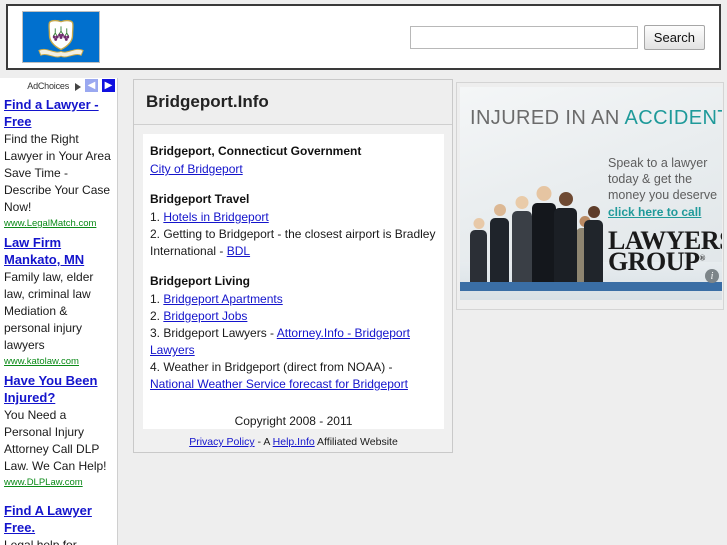  What do you see at coordinates (59, 251) in the screenshot?
I see `sidebar-ad-title: Law Firm Mankato, MN` at bounding box center [59, 251].